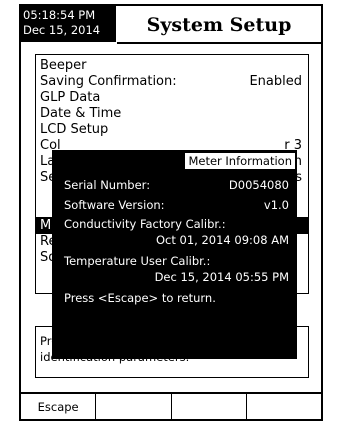  What do you see at coordinates (276, 205) in the screenshot?
I see `software-version-value: v1.0` at bounding box center [276, 205].